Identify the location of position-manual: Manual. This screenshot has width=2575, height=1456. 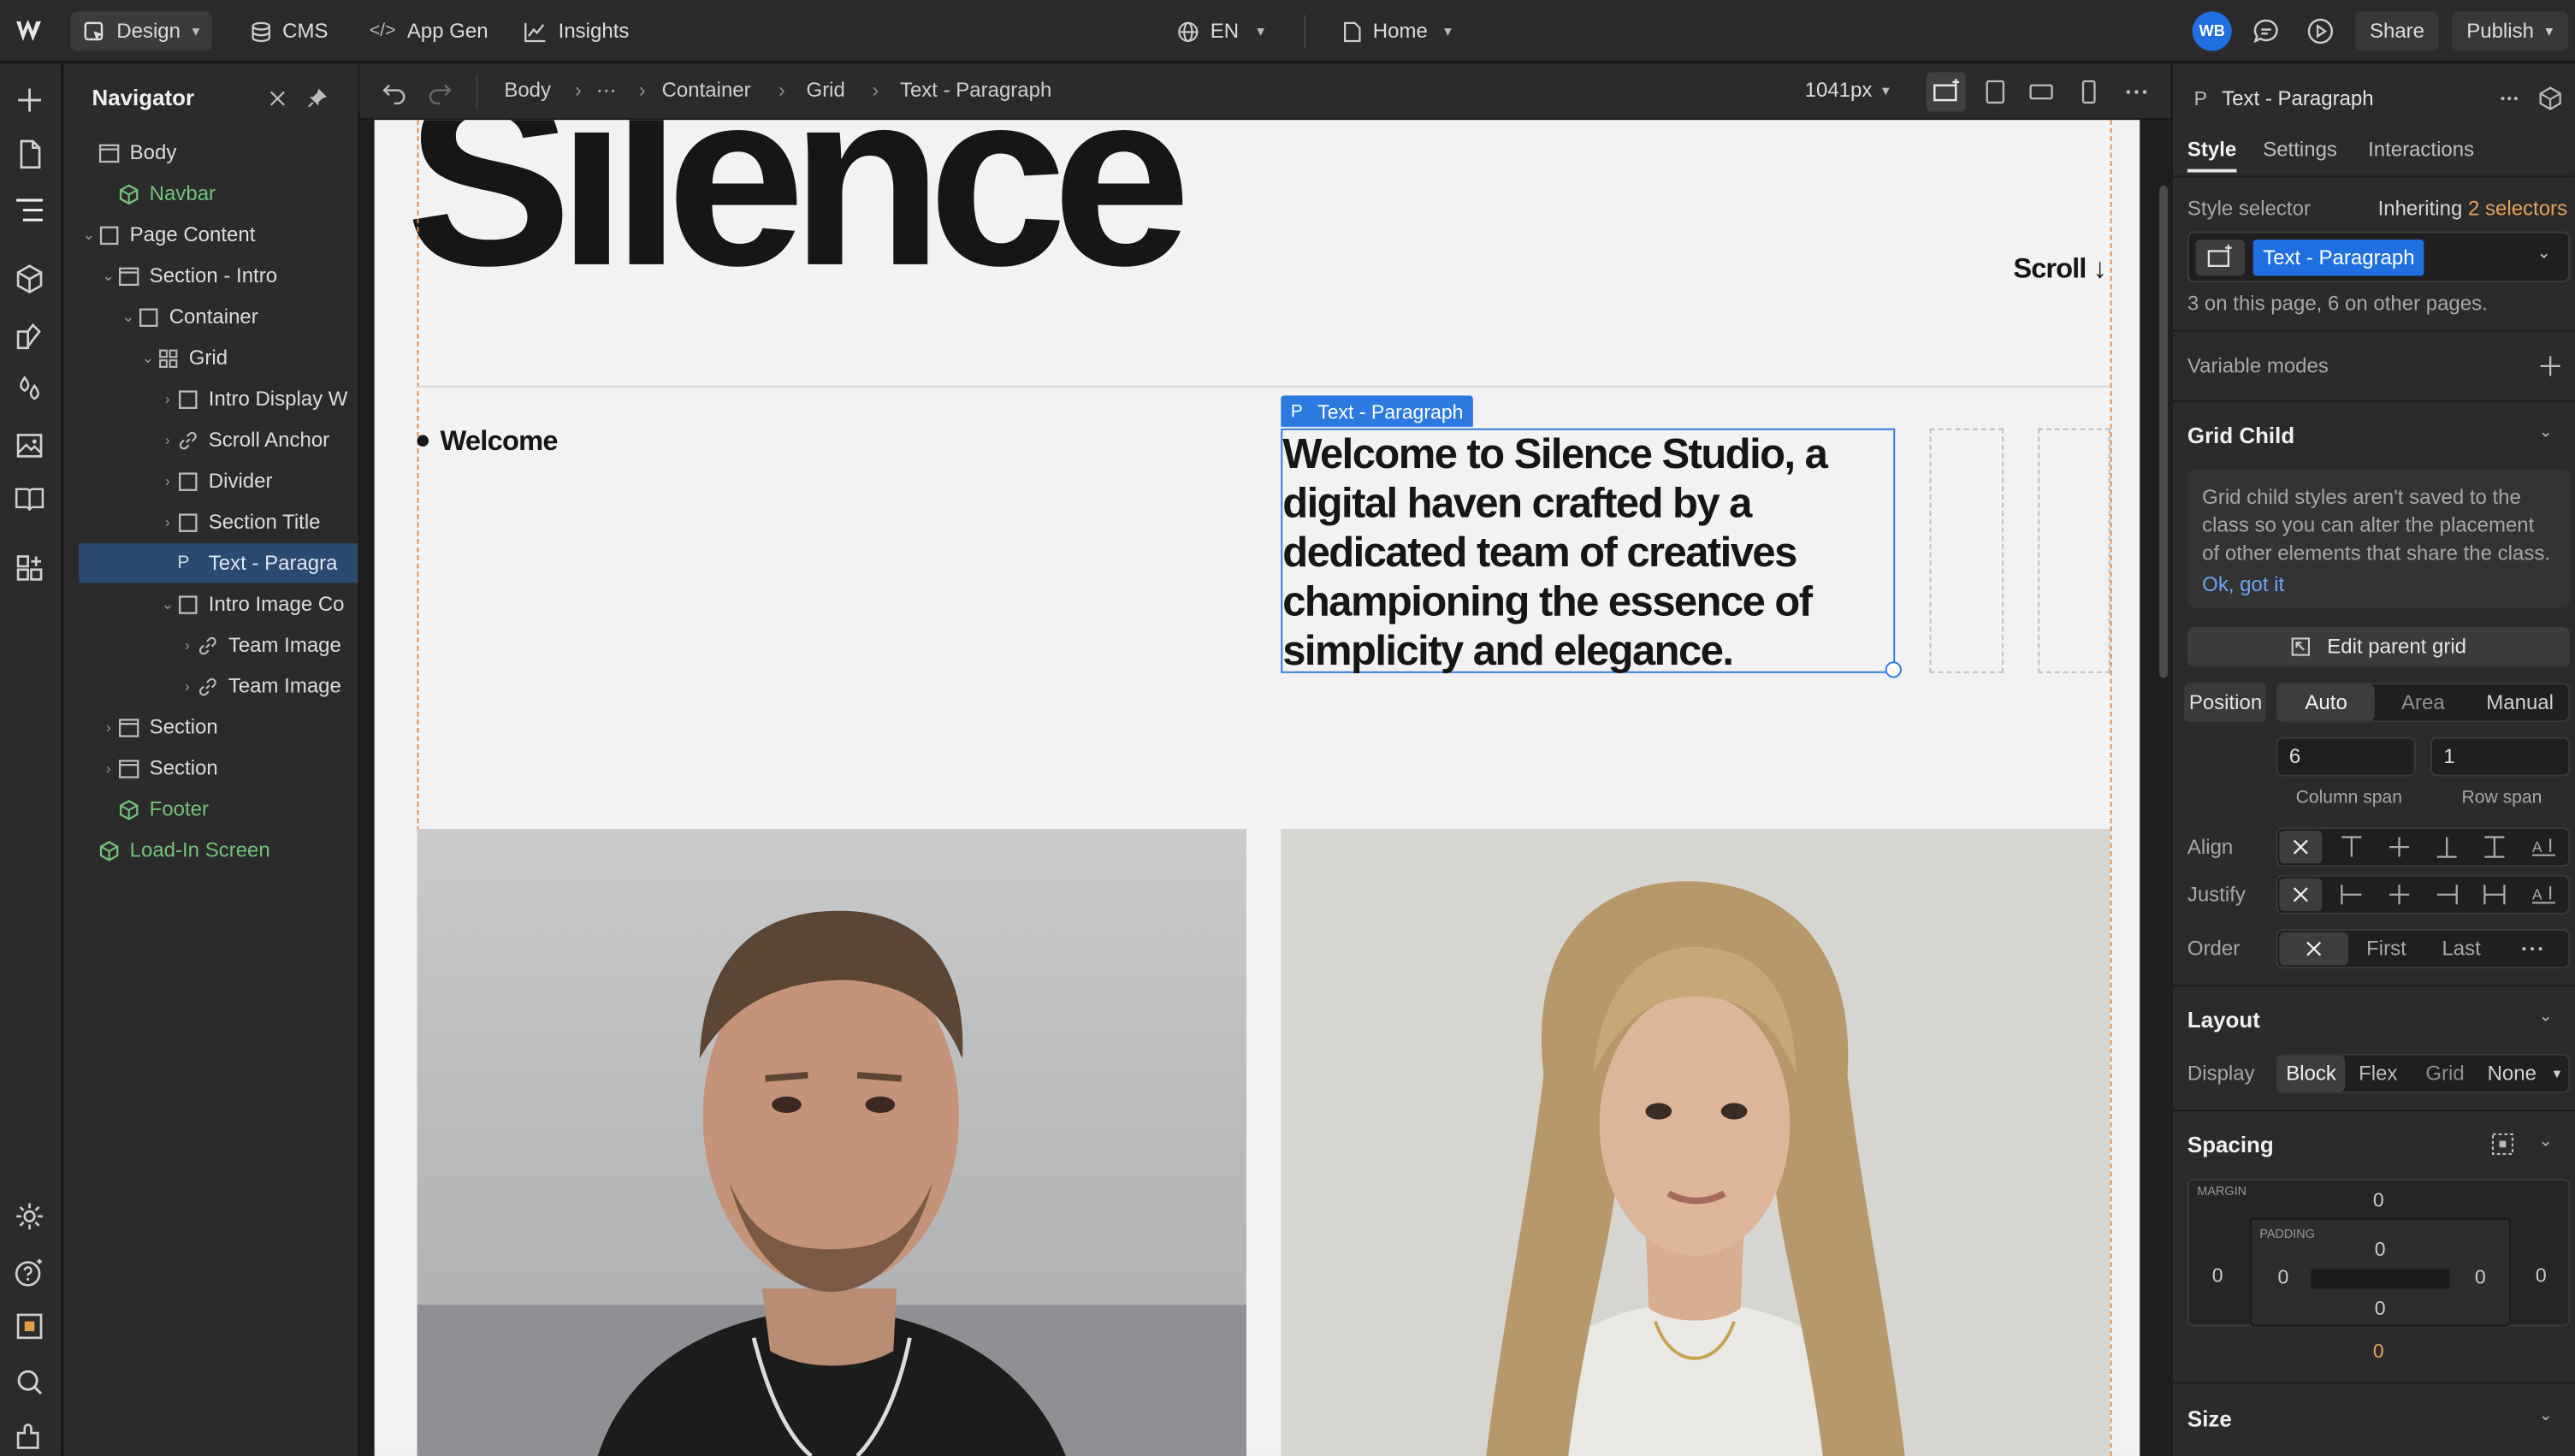
(2520, 702).